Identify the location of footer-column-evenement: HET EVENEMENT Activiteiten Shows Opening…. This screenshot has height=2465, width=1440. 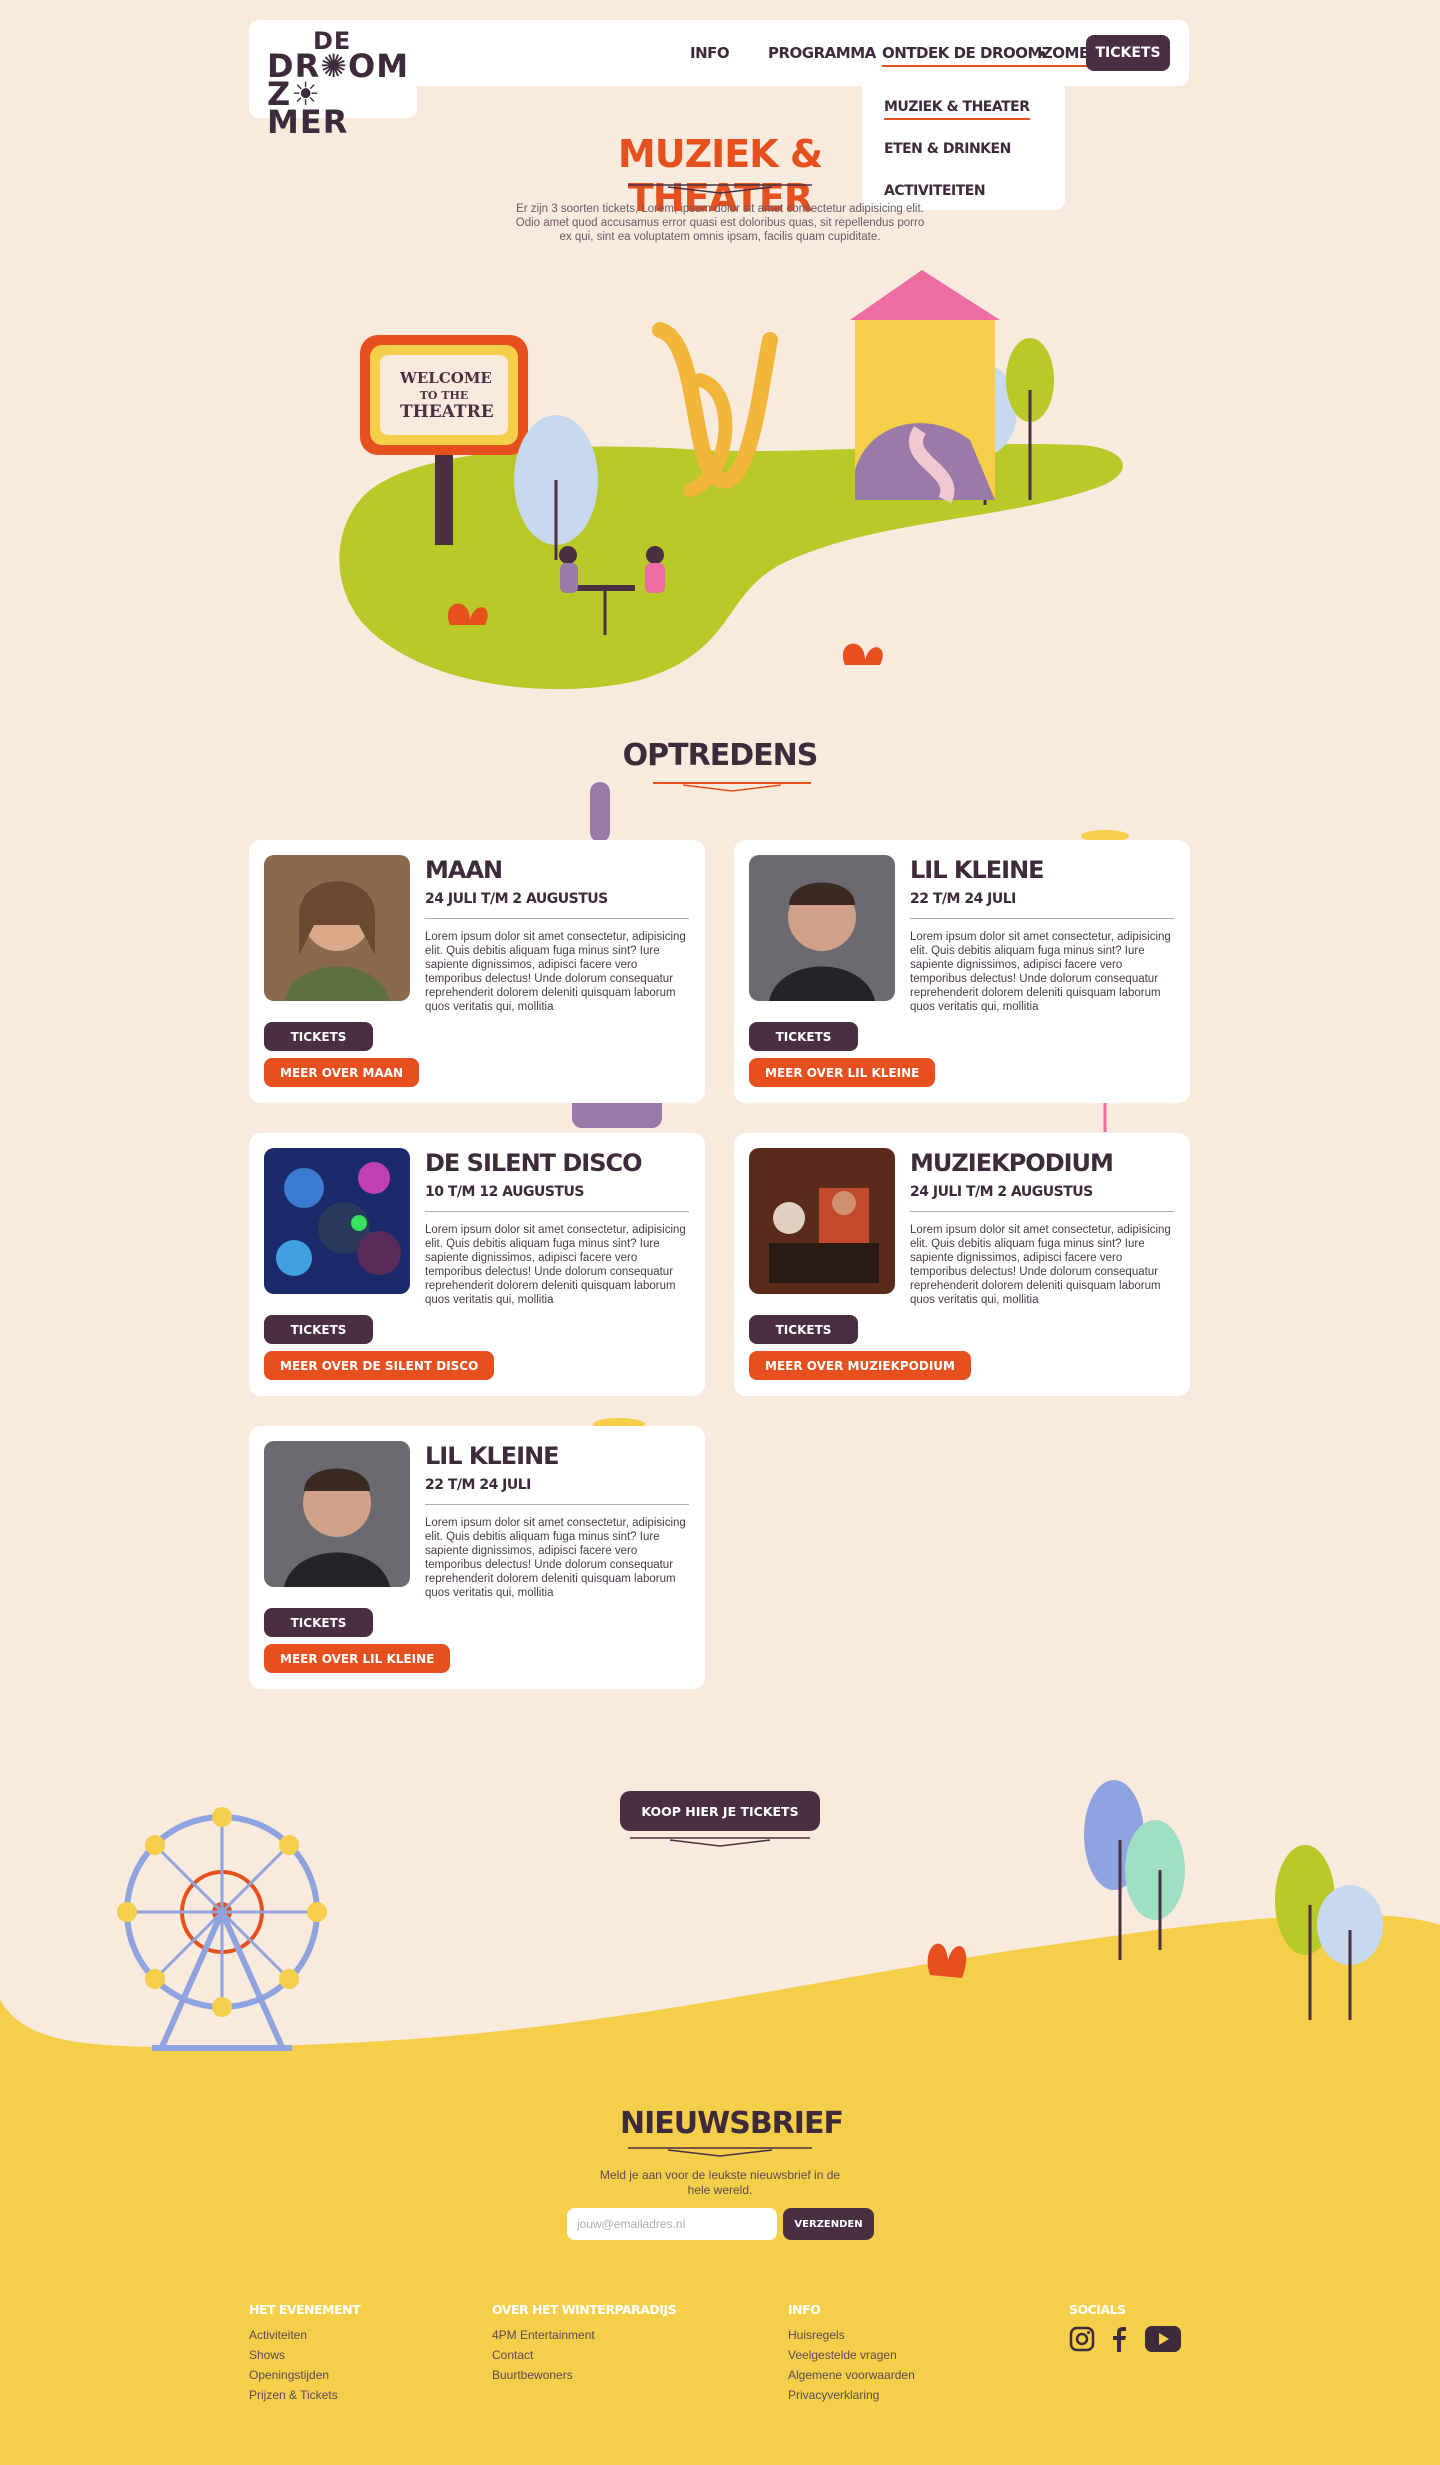
(305, 2353).